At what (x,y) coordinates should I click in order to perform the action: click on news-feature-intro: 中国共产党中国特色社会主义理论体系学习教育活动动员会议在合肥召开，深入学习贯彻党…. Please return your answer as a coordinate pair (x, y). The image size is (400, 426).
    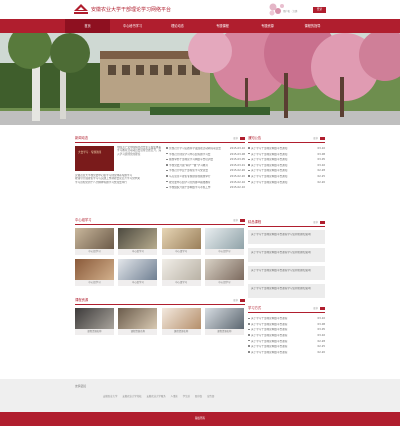
    Looking at the image, I should click on (138, 158).